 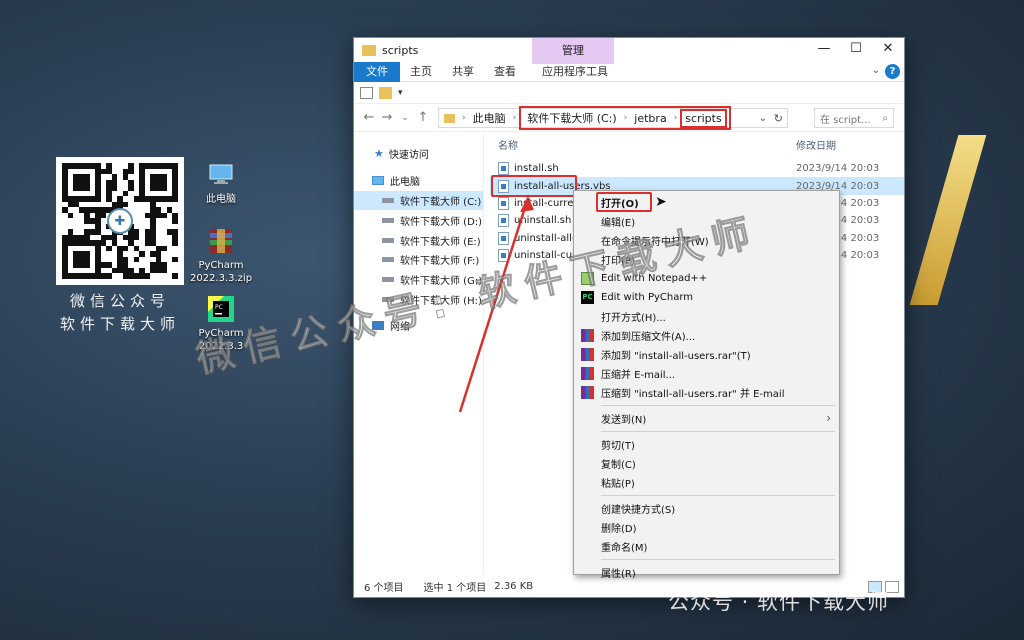 I want to click on menu-label: 属性(R), so click(x=618, y=574).